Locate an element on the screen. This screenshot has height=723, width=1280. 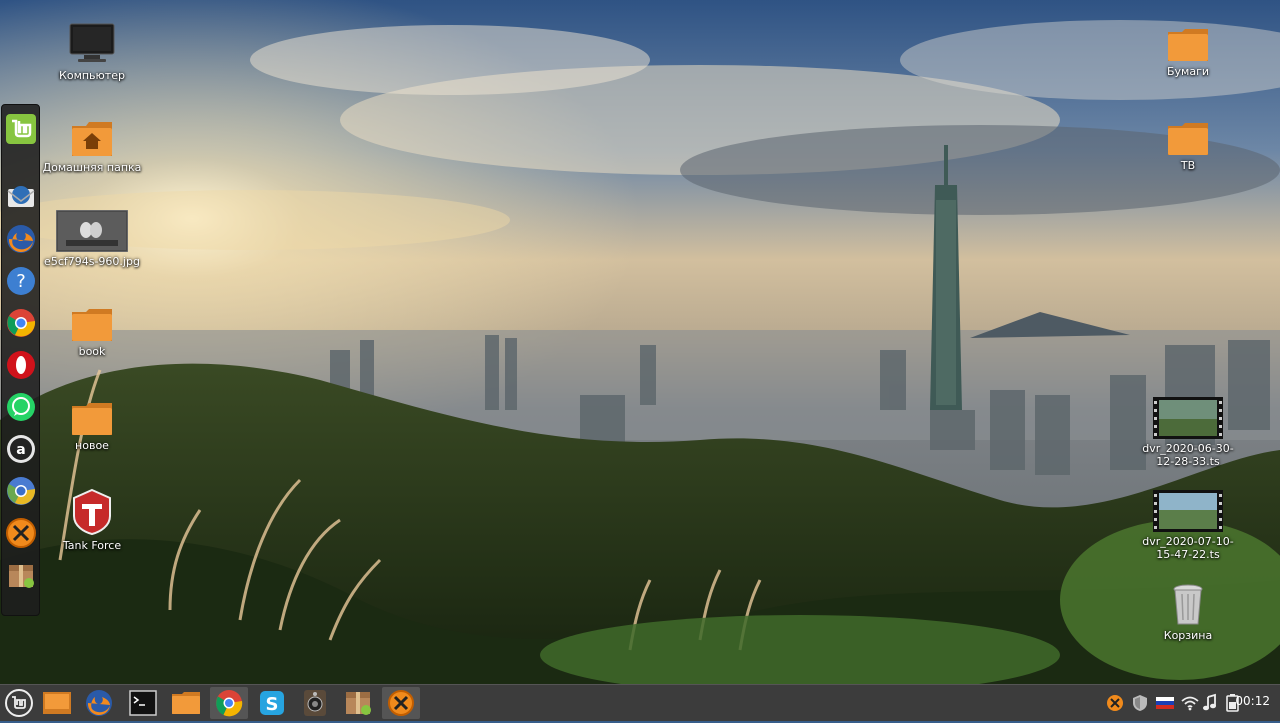
opera-icon is located at coordinates (21, 365).